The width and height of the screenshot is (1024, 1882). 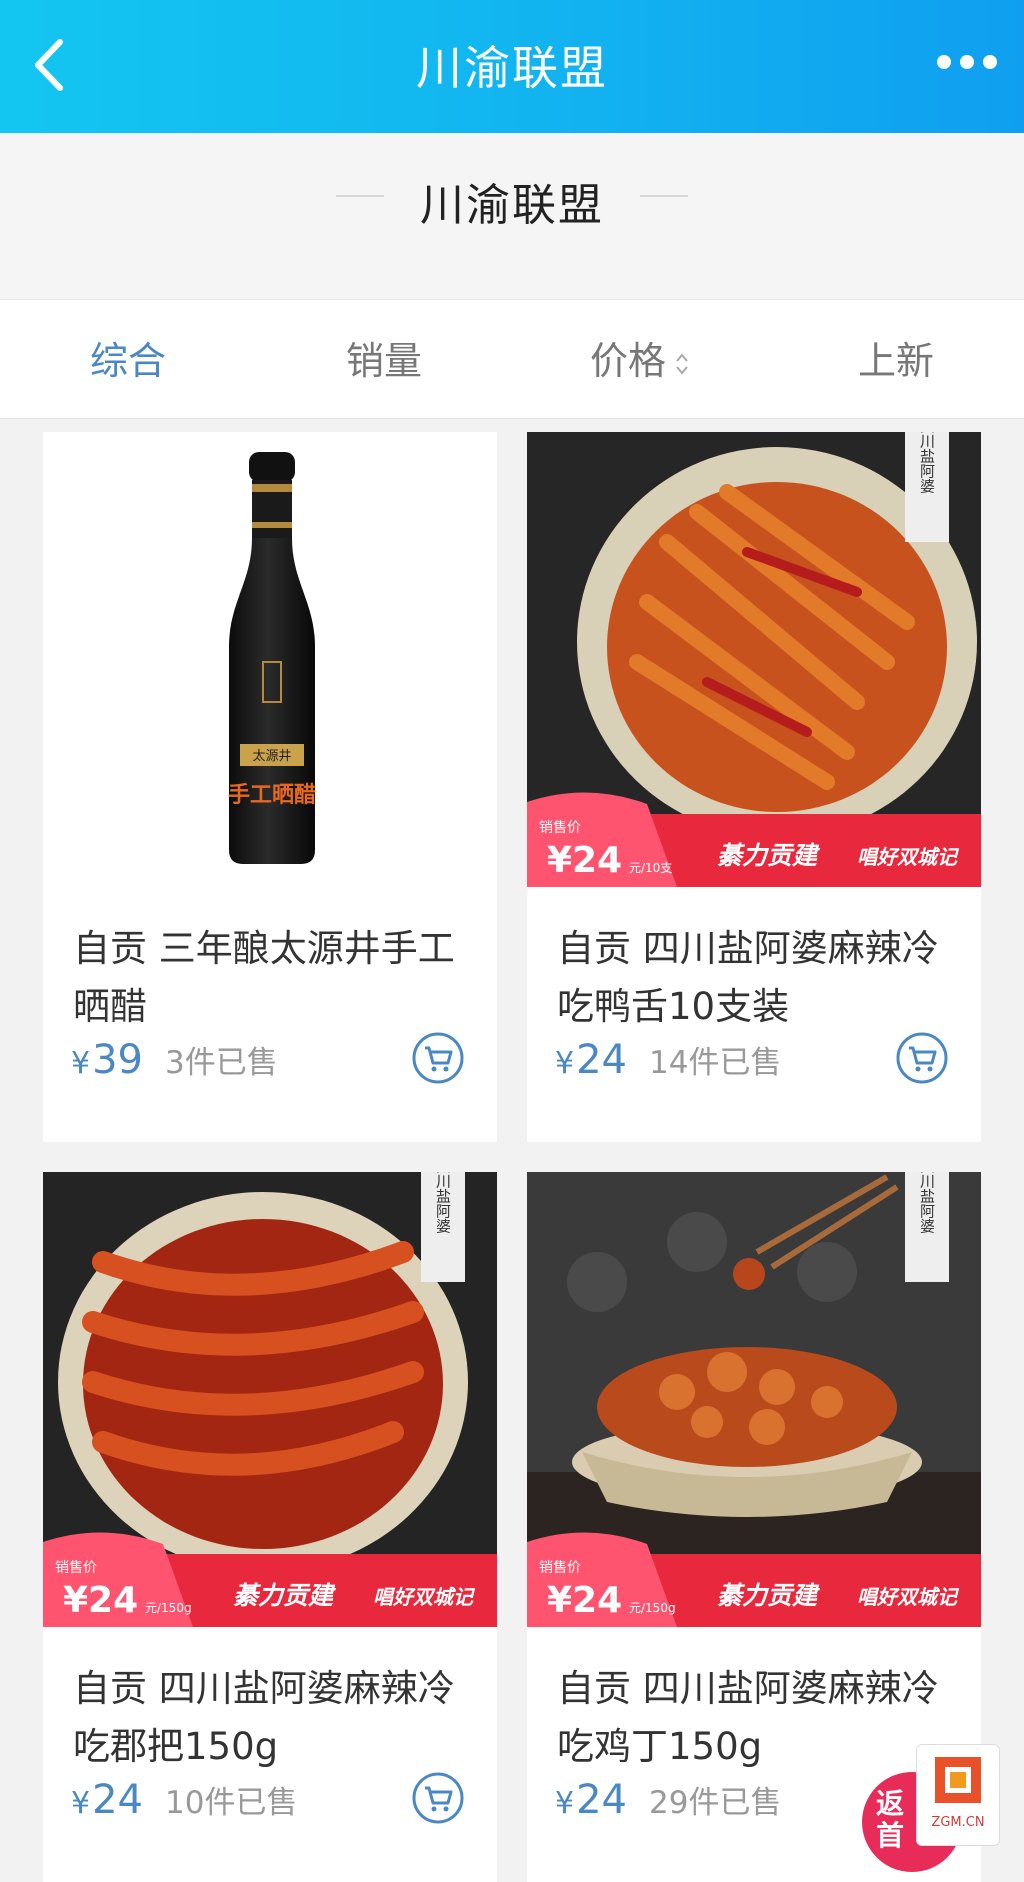 I want to click on sort-arrows-icon, so click(x=682, y=363).